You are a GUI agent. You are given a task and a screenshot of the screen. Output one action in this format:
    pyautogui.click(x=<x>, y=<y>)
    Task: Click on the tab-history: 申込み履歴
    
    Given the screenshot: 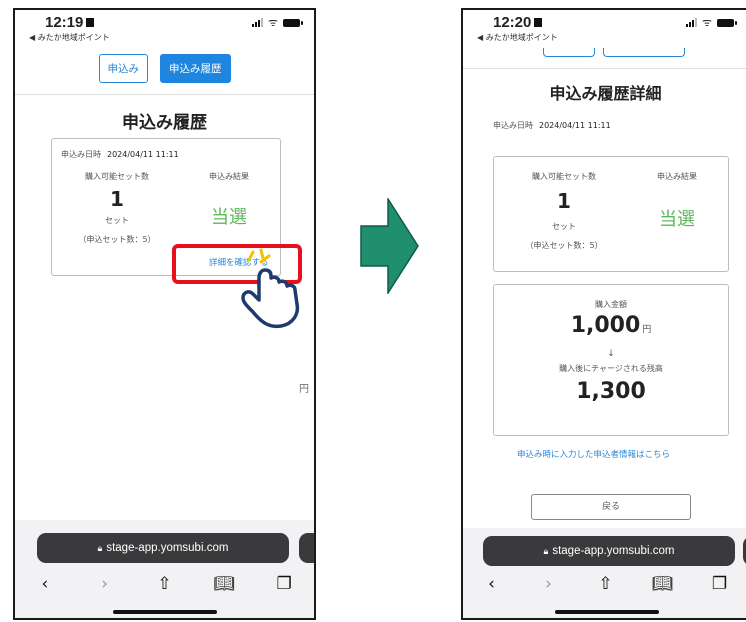 What is the action you would take?
    pyautogui.click(x=195, y=68)
    